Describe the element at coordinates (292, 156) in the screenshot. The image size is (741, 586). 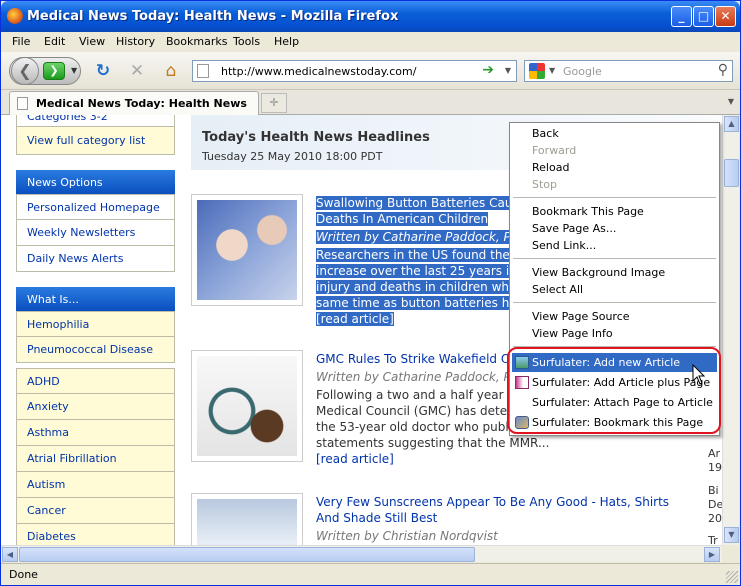
I see `page-date: Tuesday 25 May 2010 18:00 PDT` at that location.